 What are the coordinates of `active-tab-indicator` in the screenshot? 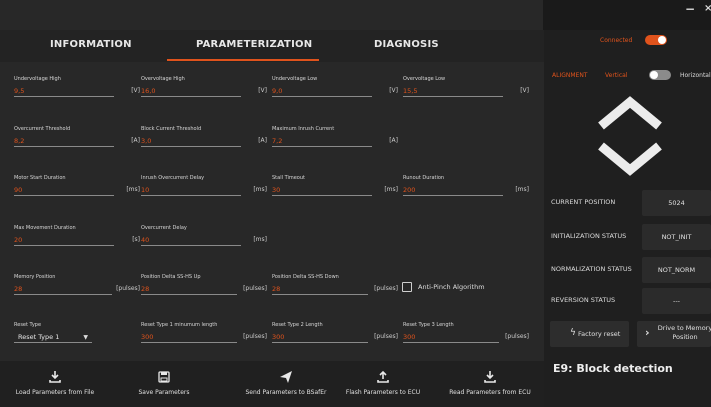 It's located at (243, 60).